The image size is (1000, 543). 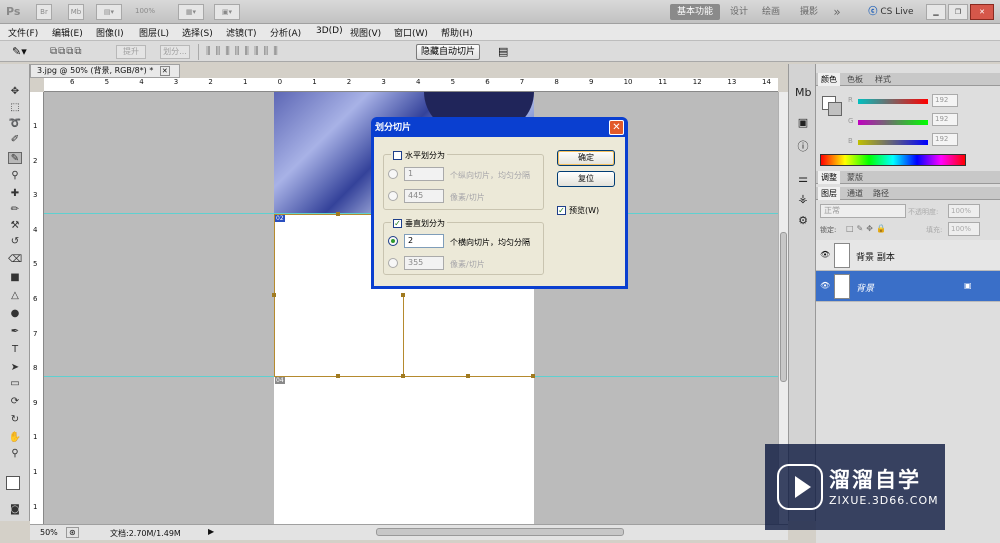 I want to click on more-workspaces-icon: », so click(x=837, y=12).